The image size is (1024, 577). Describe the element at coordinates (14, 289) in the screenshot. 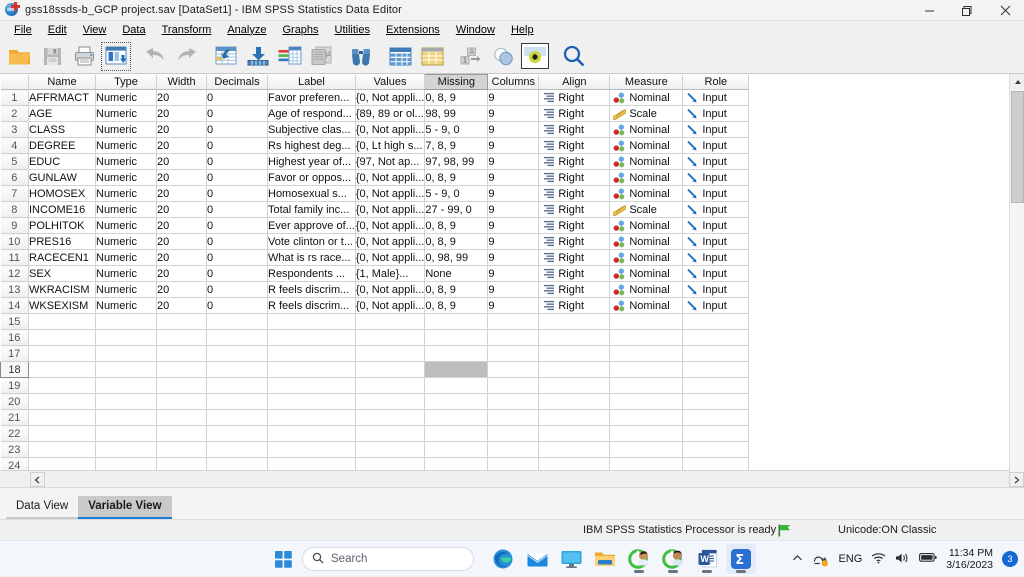

I see `row-header: 13` at that location.